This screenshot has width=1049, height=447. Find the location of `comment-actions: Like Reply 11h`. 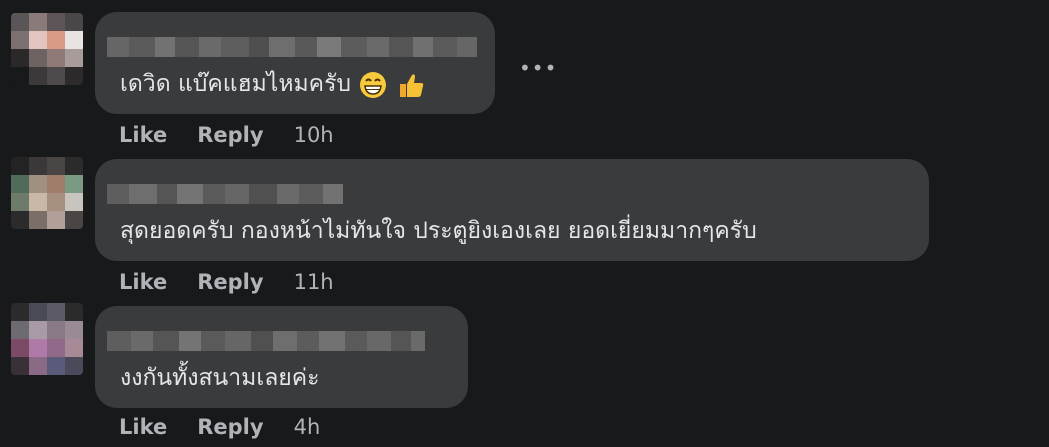

comment-actions: Like Reply 11h is located at coordinates (226, 282).